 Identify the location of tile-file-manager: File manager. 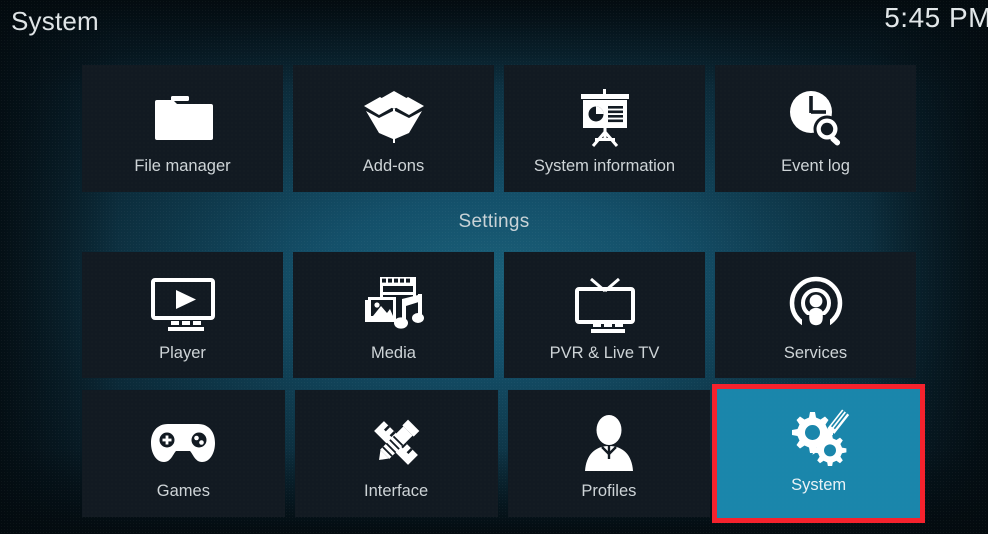
(182, 128).